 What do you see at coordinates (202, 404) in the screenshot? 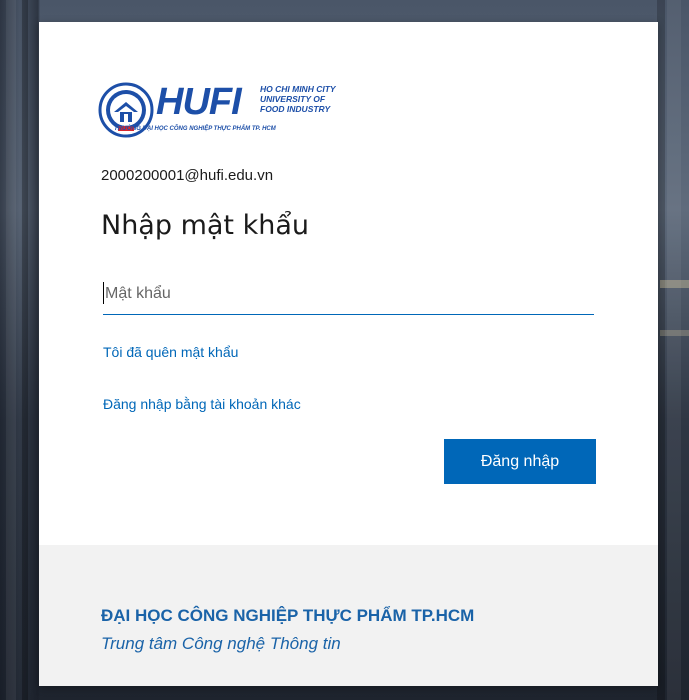
I see `other-account-link: Đăng nhập bằng tài khoản khác` at bounding box center [202, 404].